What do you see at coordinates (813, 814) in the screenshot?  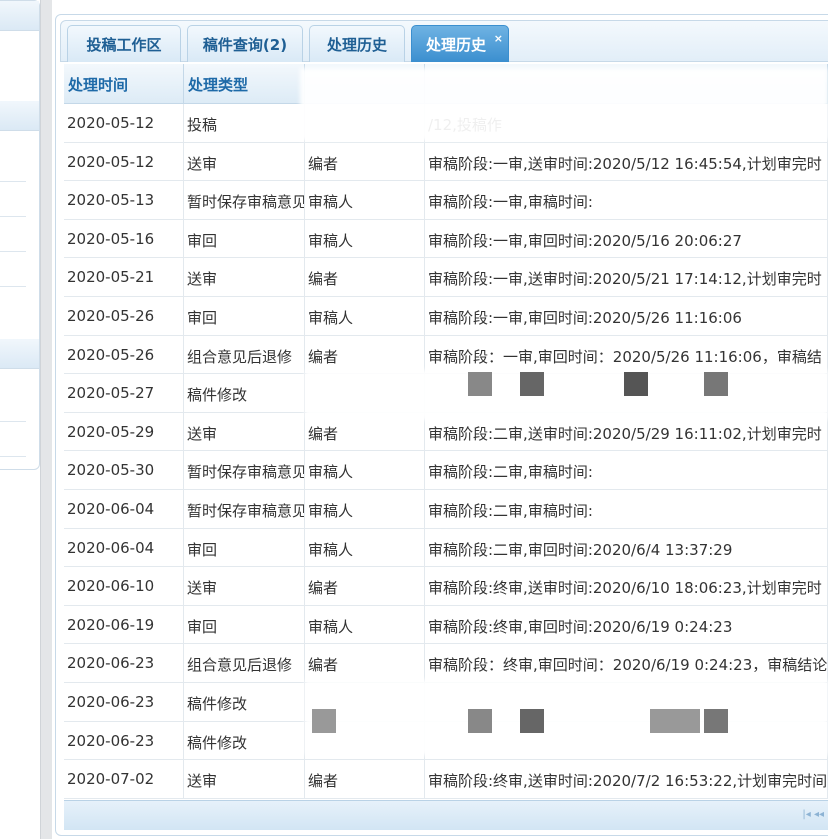 I see `pager: |◂ ◂◂` at bounding box center [813, 814].